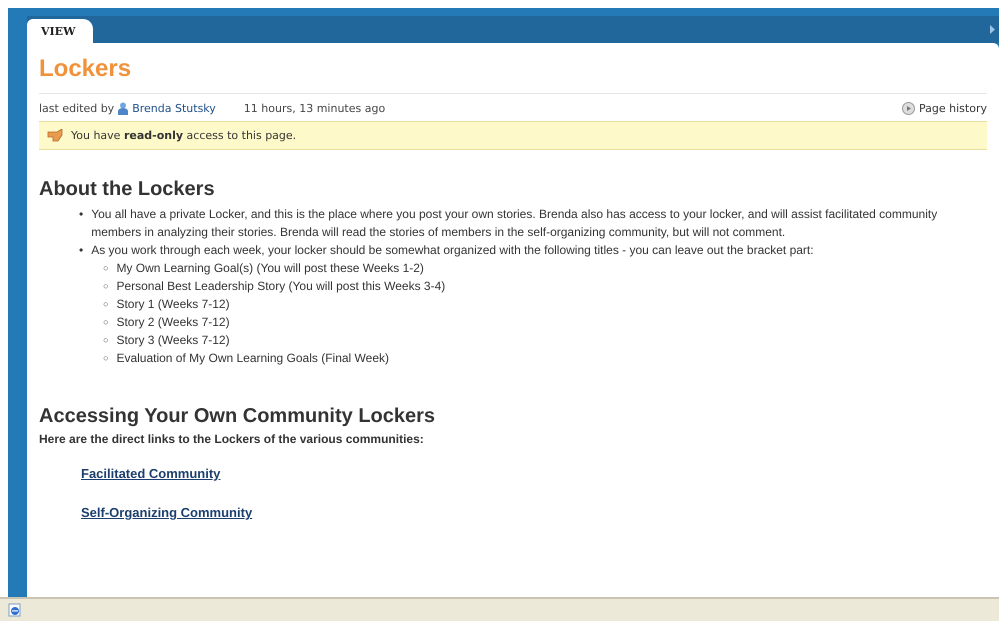  What do you see at coordinates (174, 108) in the screenshot?
I see `author-link: Brenda Stutsky` at bounding box center [174, 108].